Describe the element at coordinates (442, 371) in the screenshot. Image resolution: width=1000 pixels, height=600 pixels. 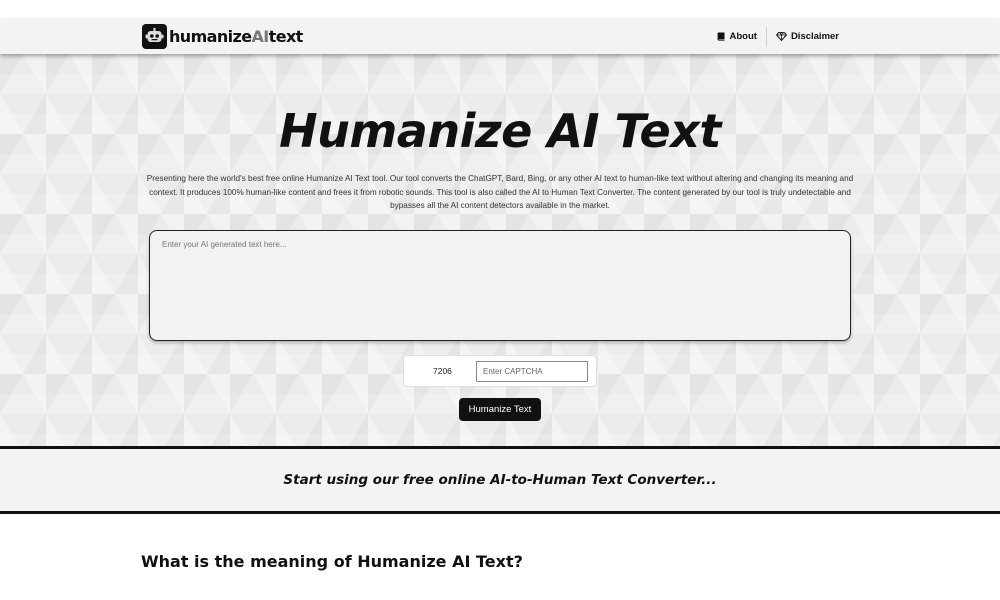
I see `captcha-code: 7206` at that location.